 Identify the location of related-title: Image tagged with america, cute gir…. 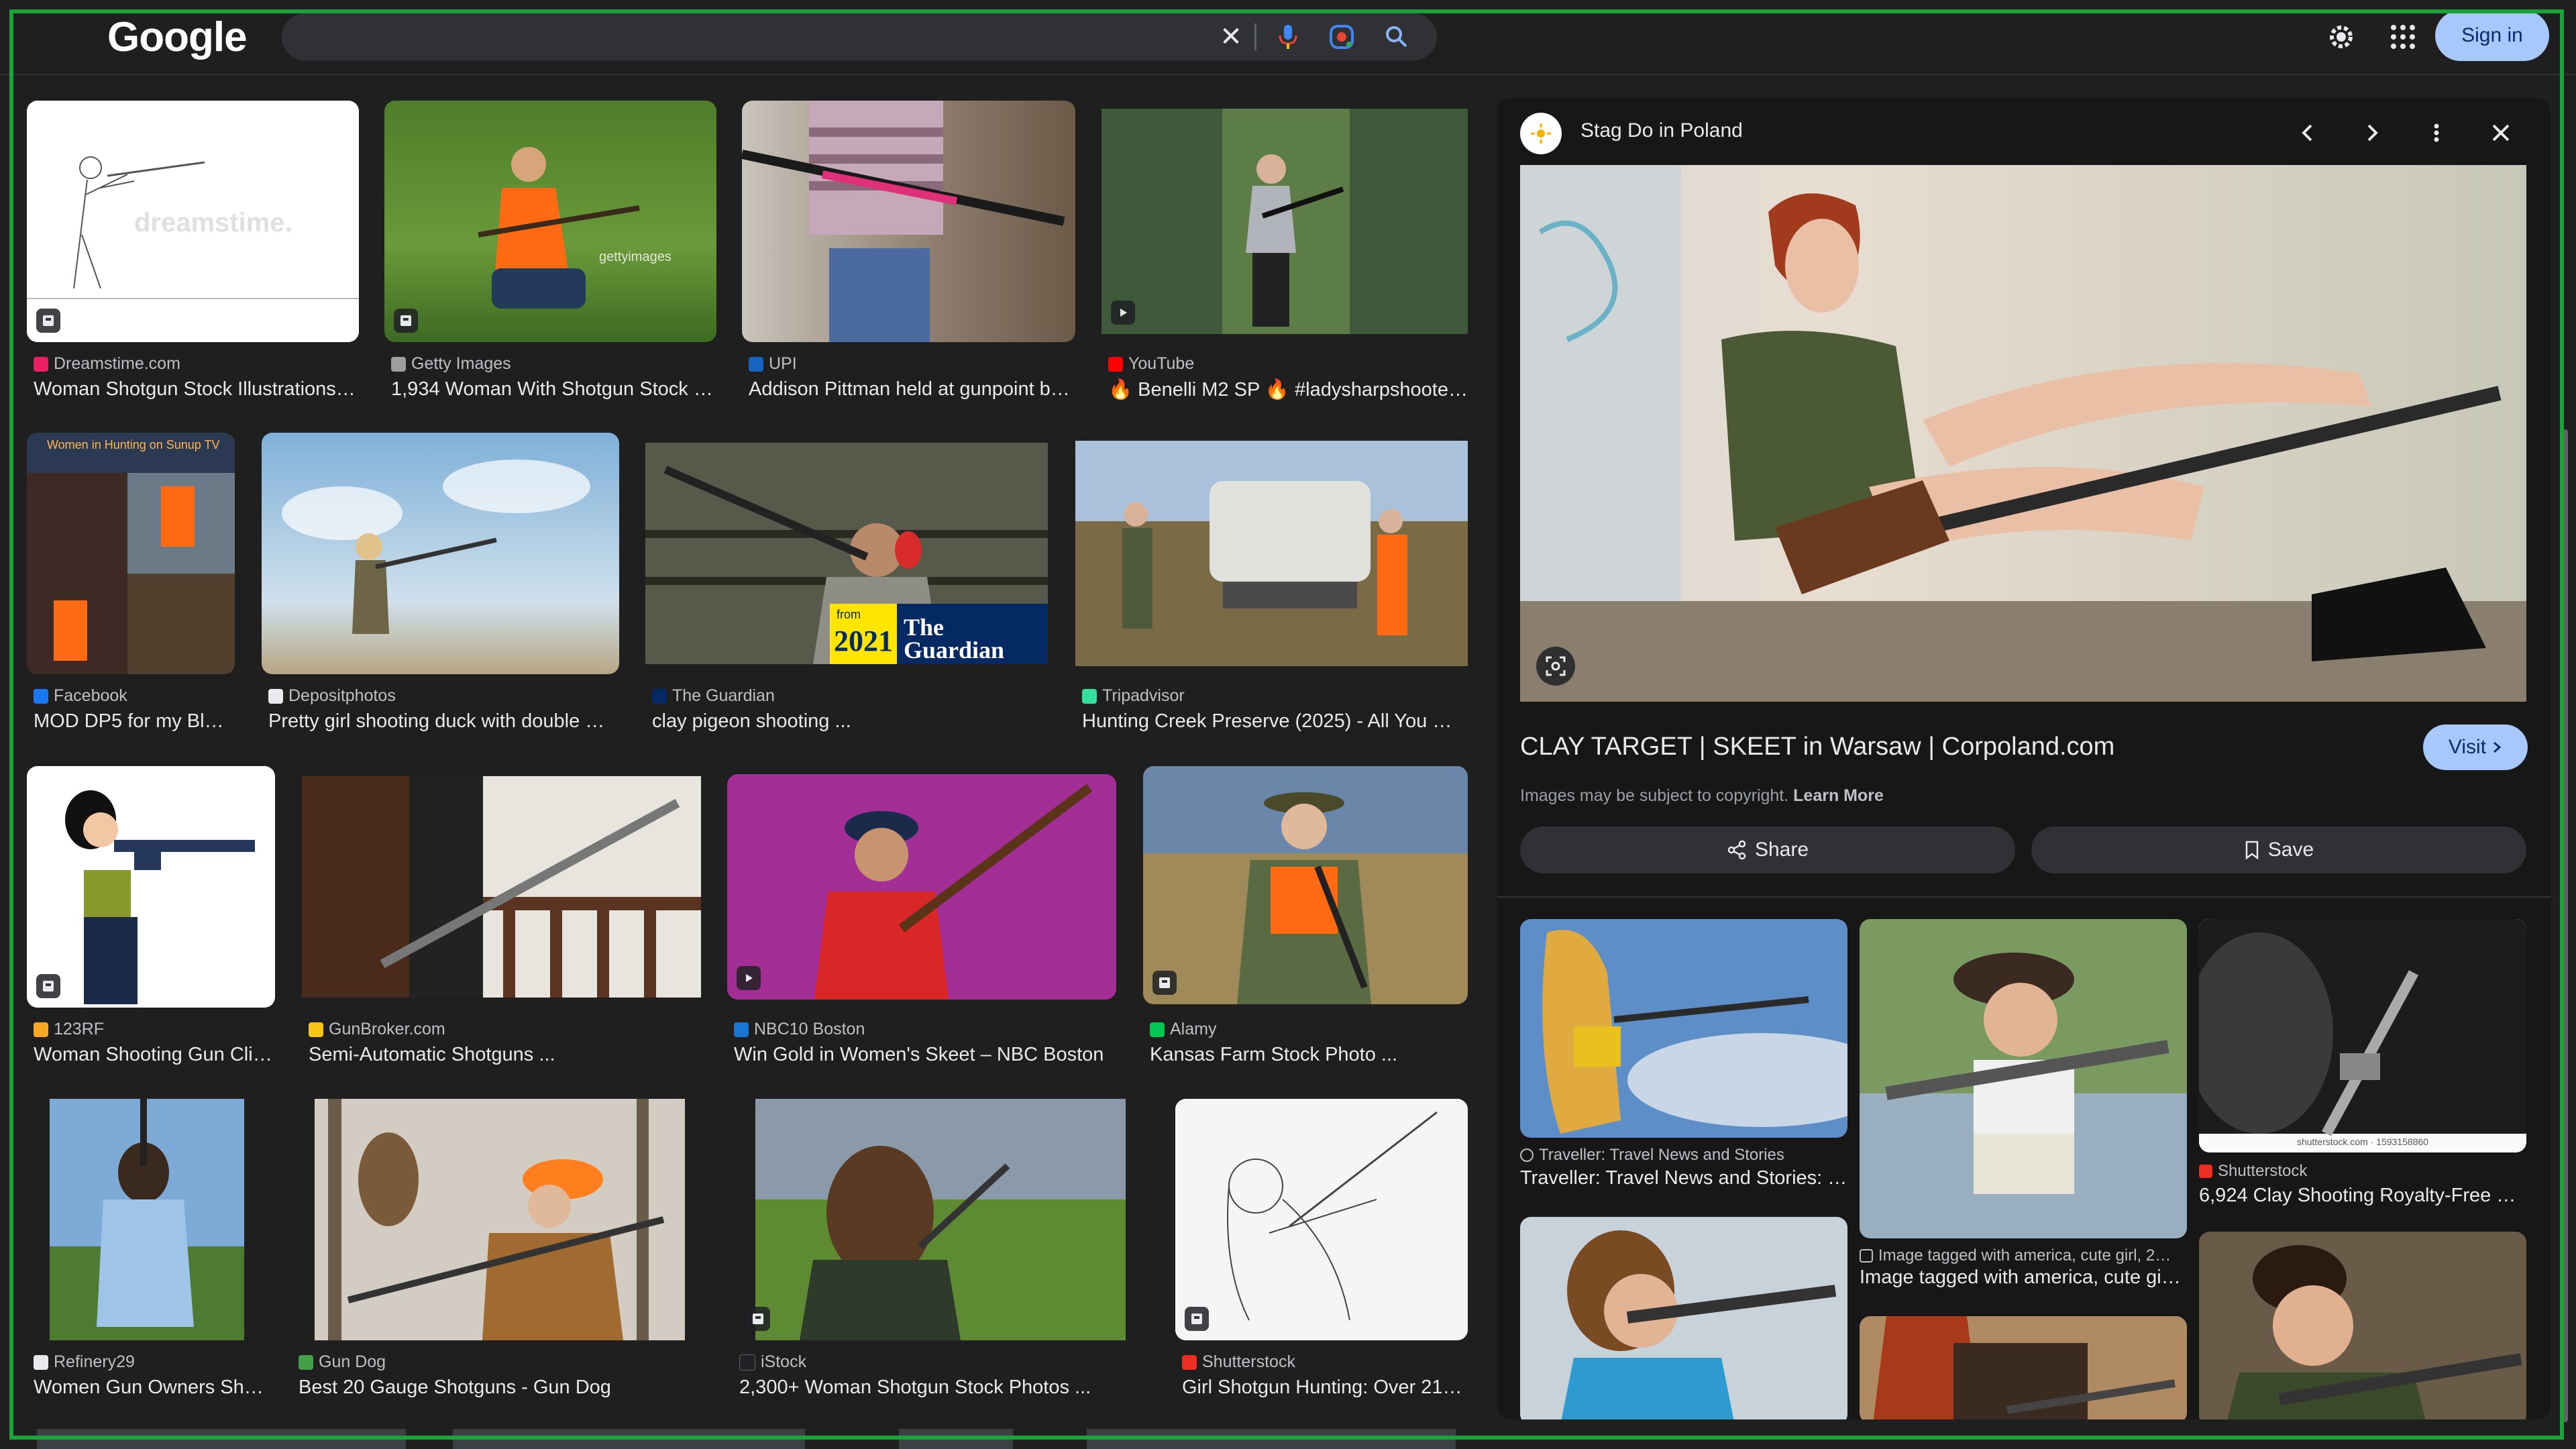
(2023, 1278).